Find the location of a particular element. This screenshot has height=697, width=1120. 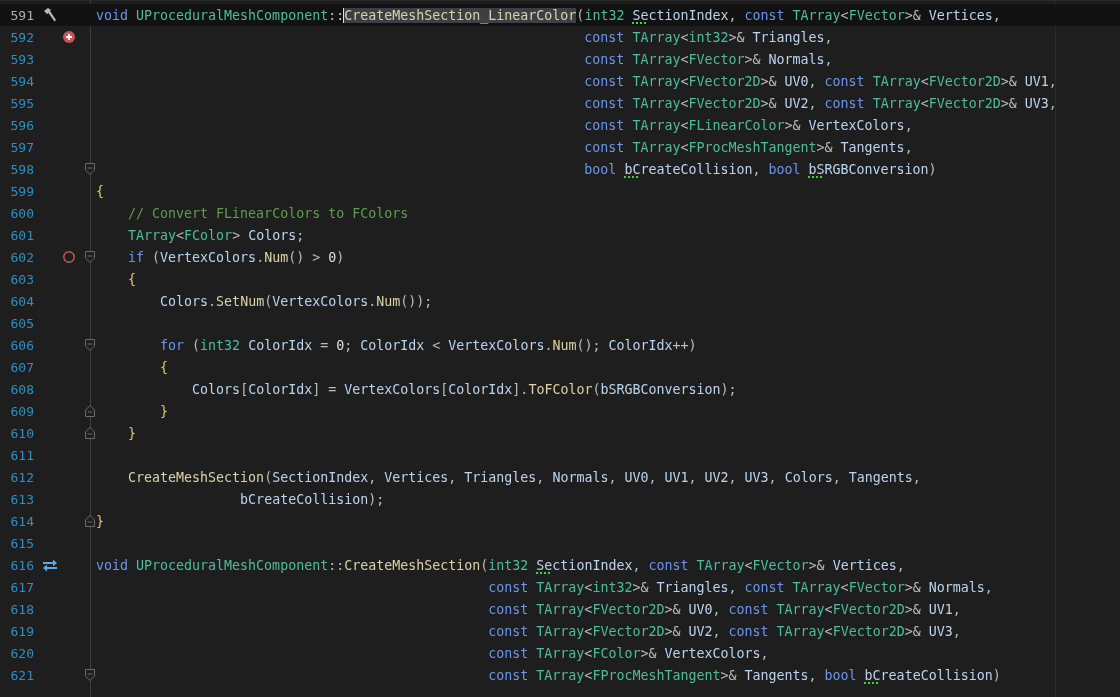

line-number: 602 is located at coordinates (22, 257).